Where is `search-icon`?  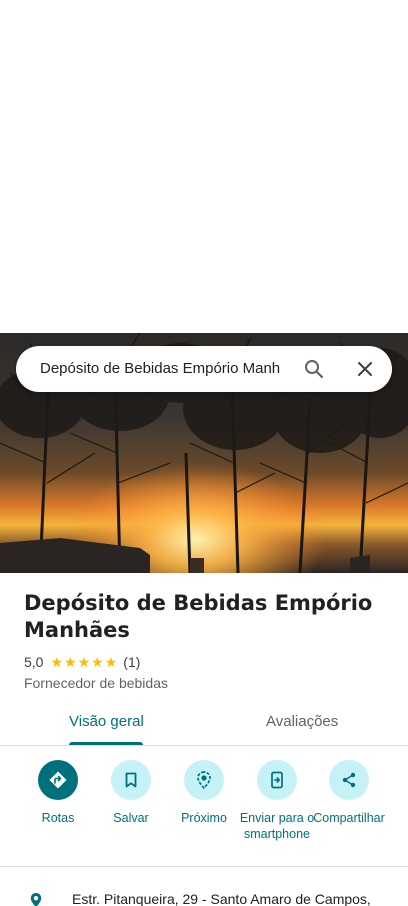 search-icon is located at coordinates (314, 369).